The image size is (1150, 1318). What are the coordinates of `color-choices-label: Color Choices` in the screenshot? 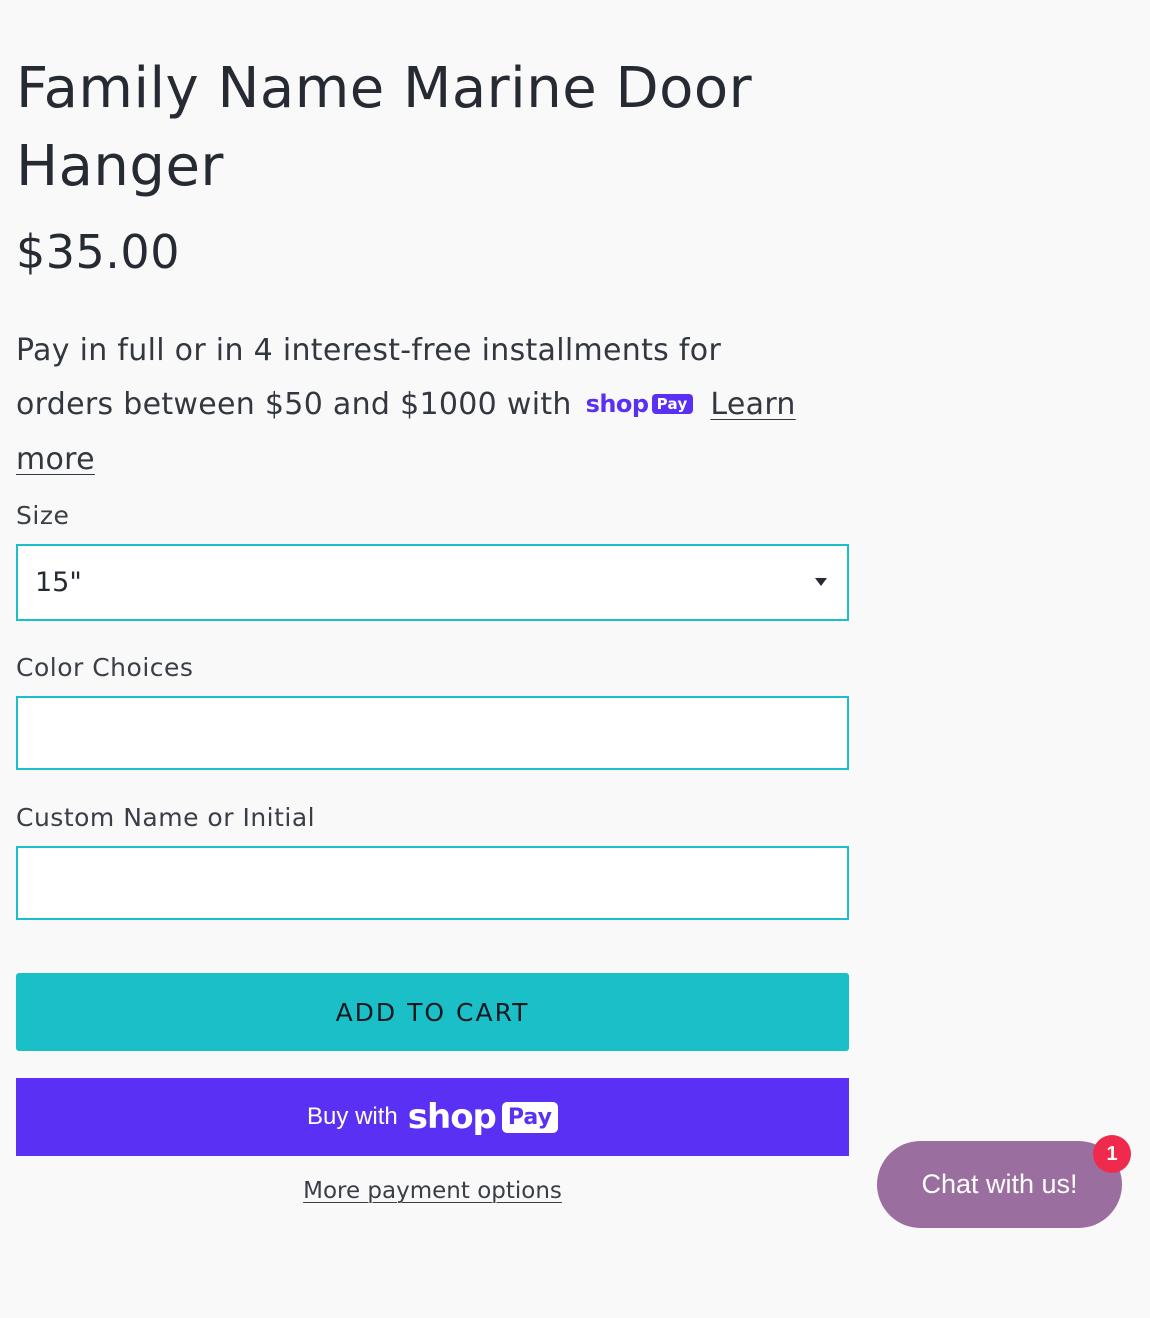 It's located at (105, 667).